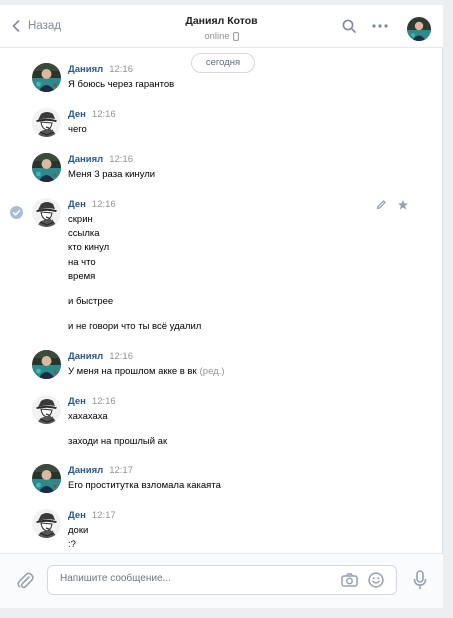 The width and height of the screenshot is (453, 618). I want to click on message-line: доки, so click(78, 531).